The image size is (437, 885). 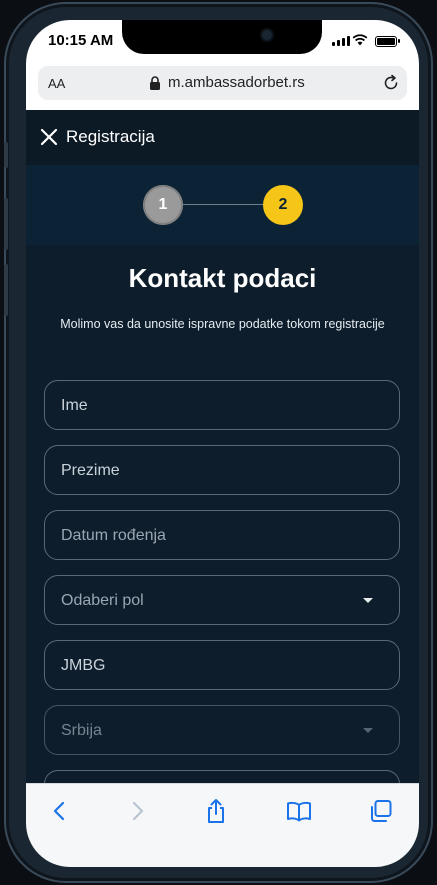 I want to click on wifi-icon, so click(x=360, y=40).